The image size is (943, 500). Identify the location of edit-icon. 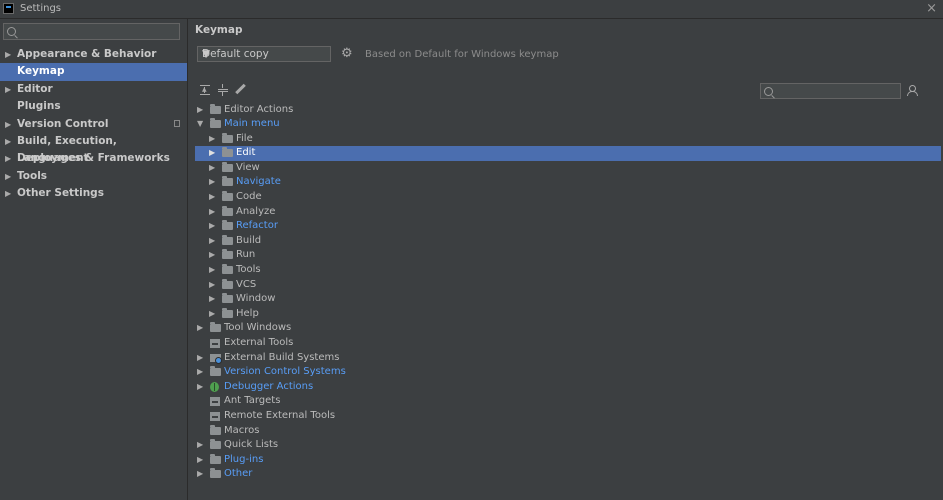
(240, 89).